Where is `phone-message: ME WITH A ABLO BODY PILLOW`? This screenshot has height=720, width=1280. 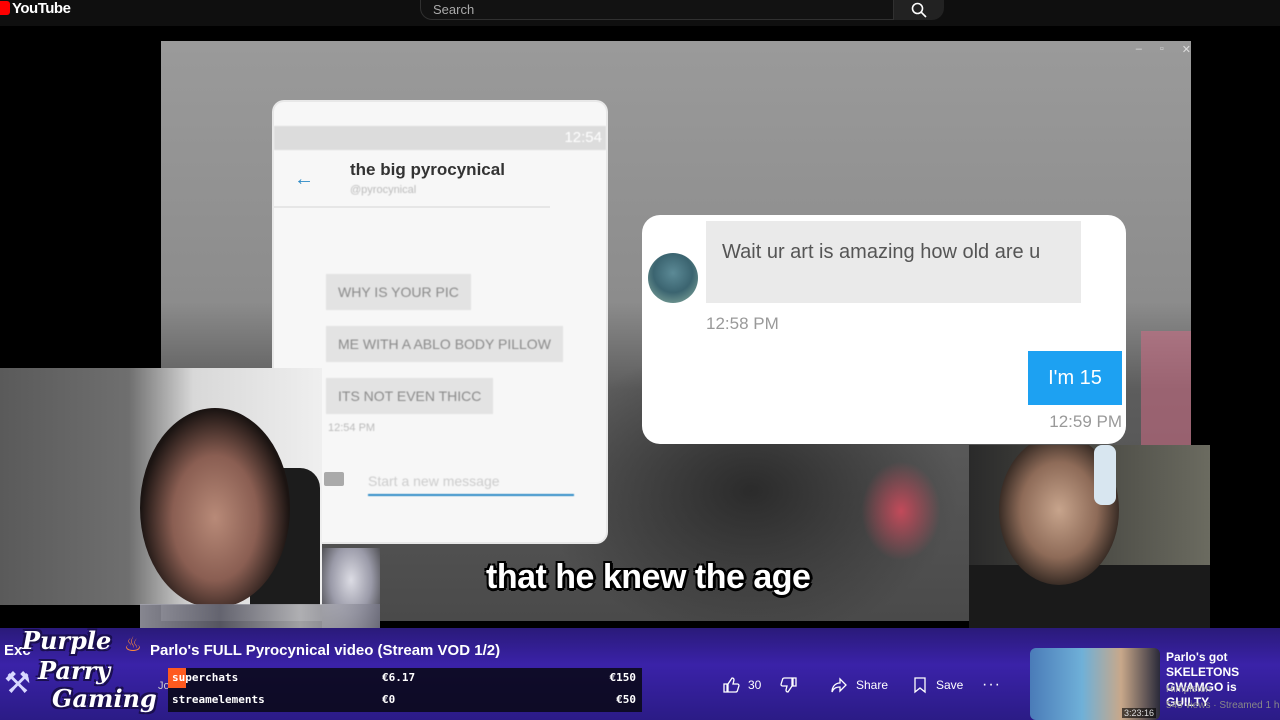
phone-message: ME WITH A ABLO BODY PILLOW is located at coordinates (444, 344).